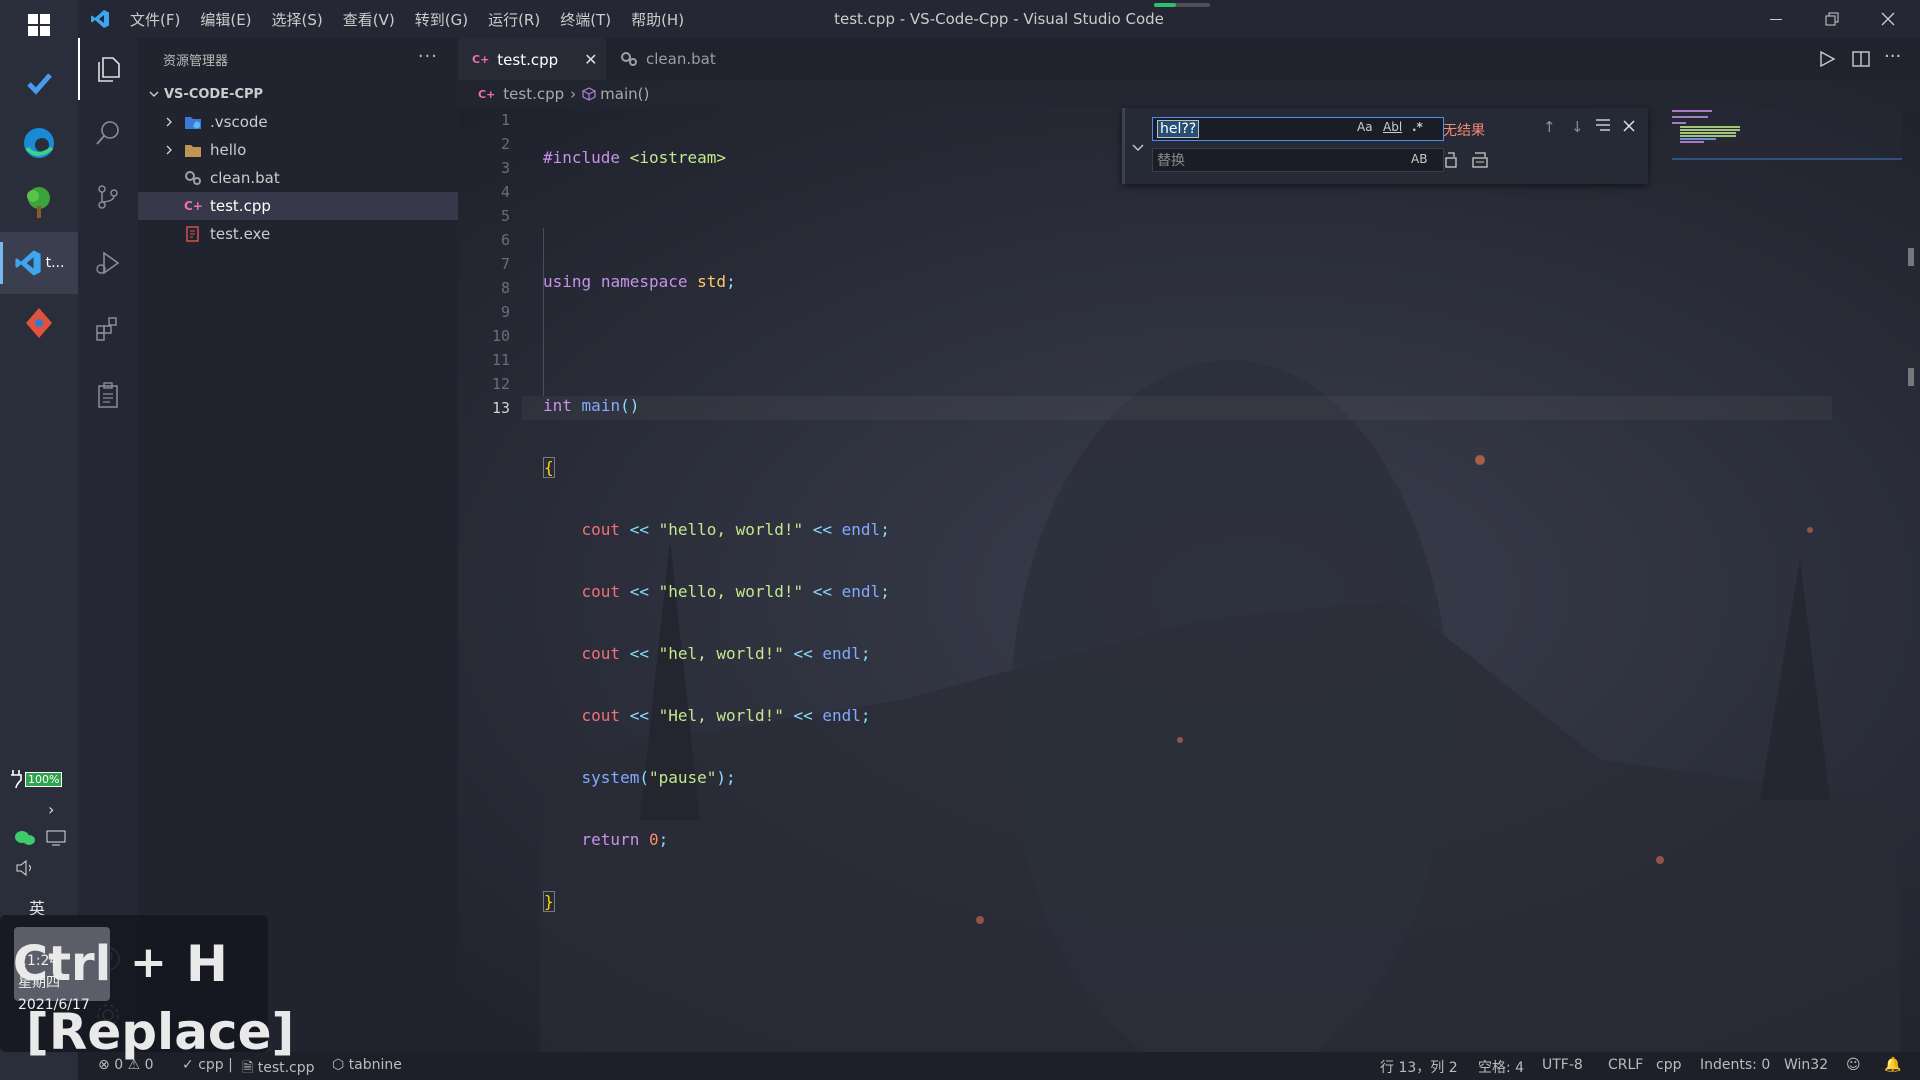  I want to click on split-editor-icon, so click(1861, 59).